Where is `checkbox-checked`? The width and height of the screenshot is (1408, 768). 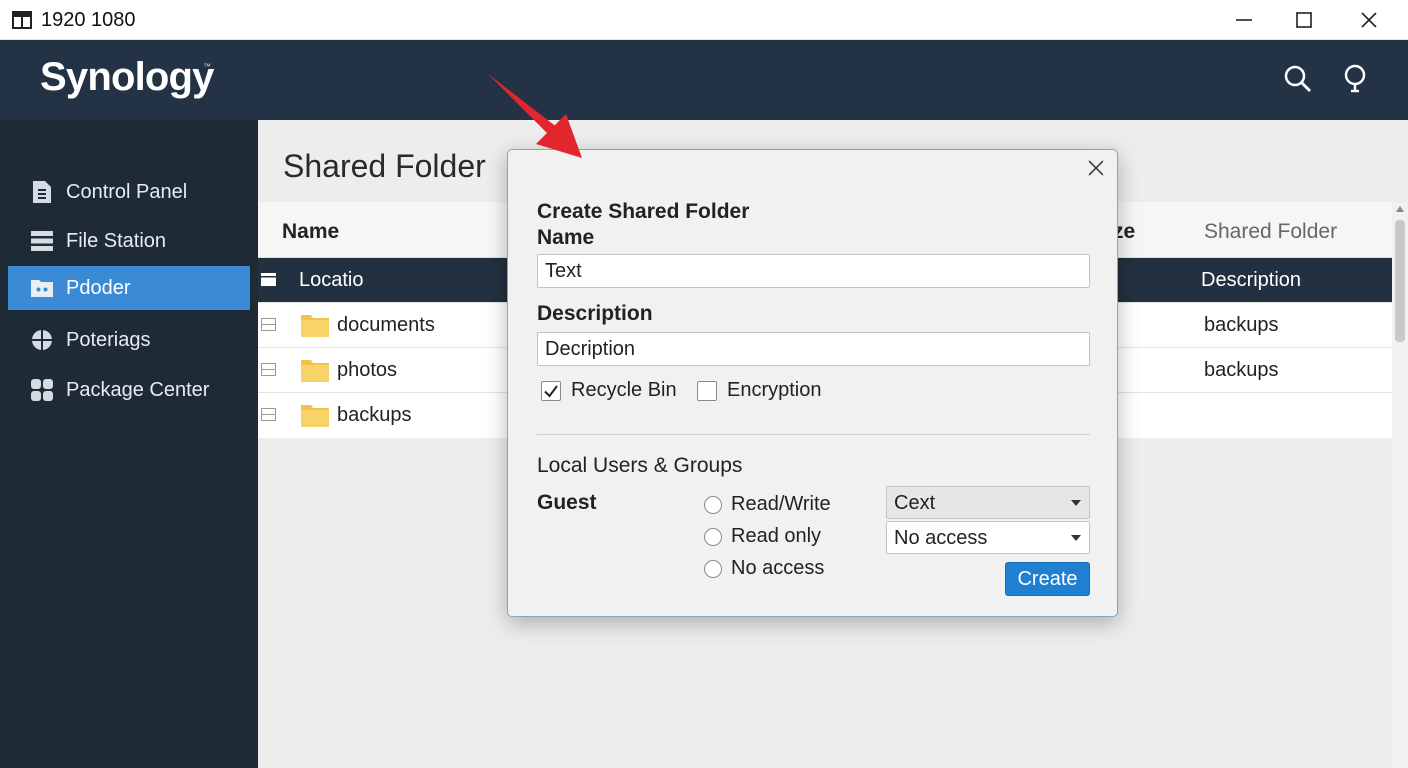 checkbox-checked is located at coordinates (551, 390).